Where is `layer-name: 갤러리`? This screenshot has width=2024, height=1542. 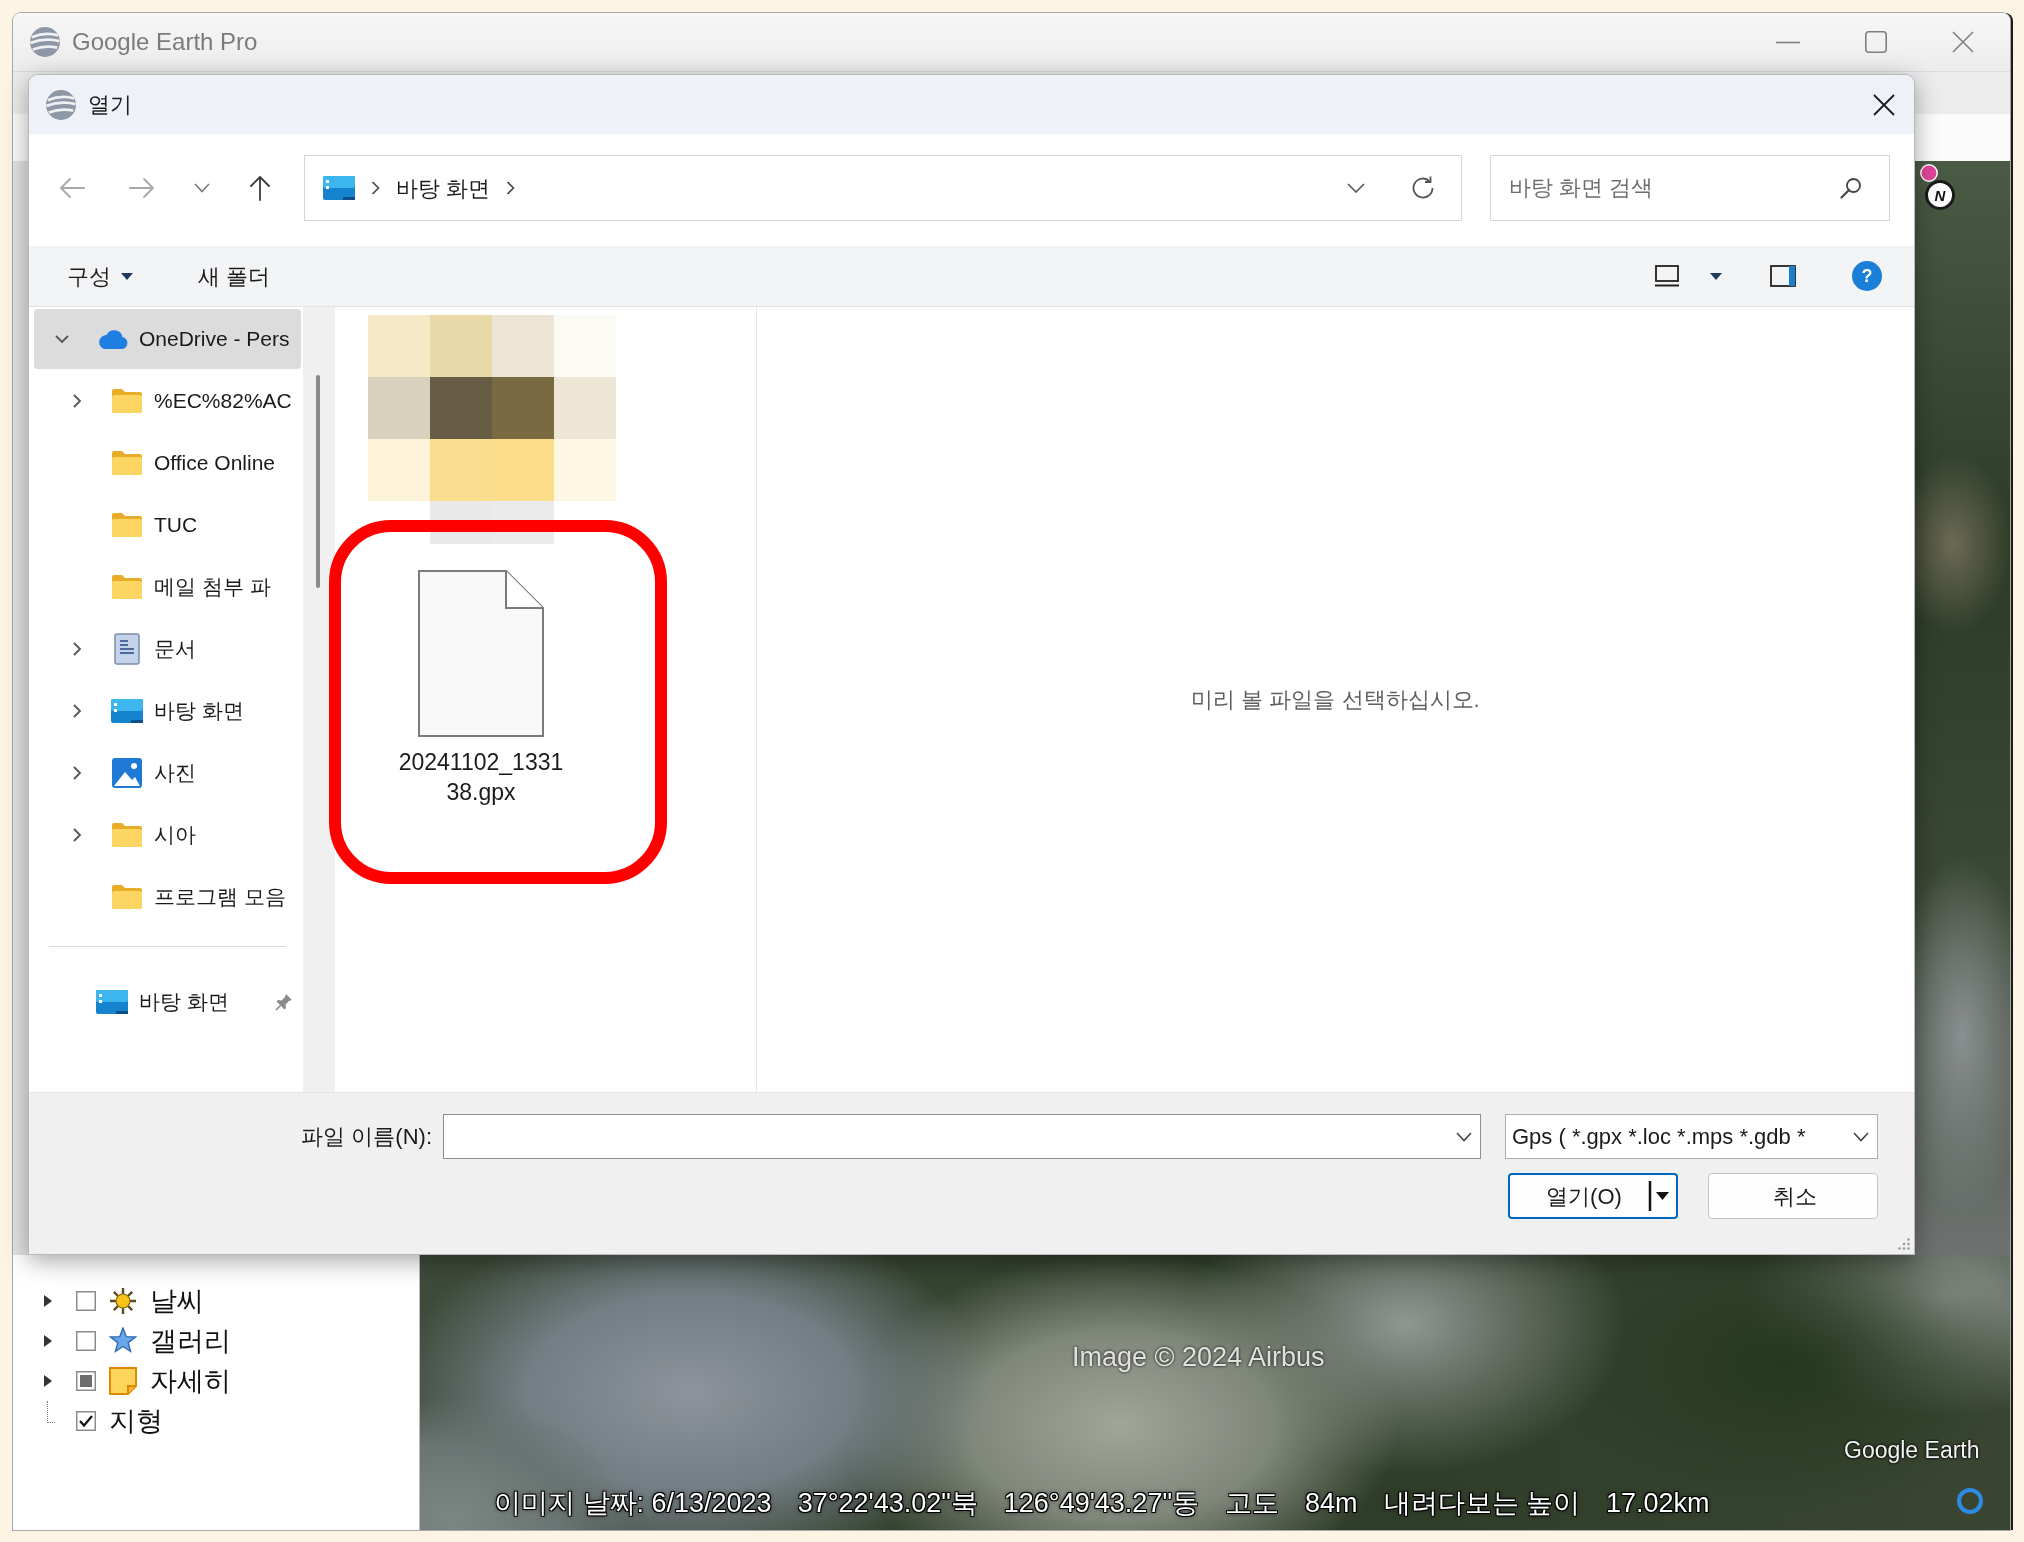 layer-name: 갤러리 is located at coordinates (190, 1341).